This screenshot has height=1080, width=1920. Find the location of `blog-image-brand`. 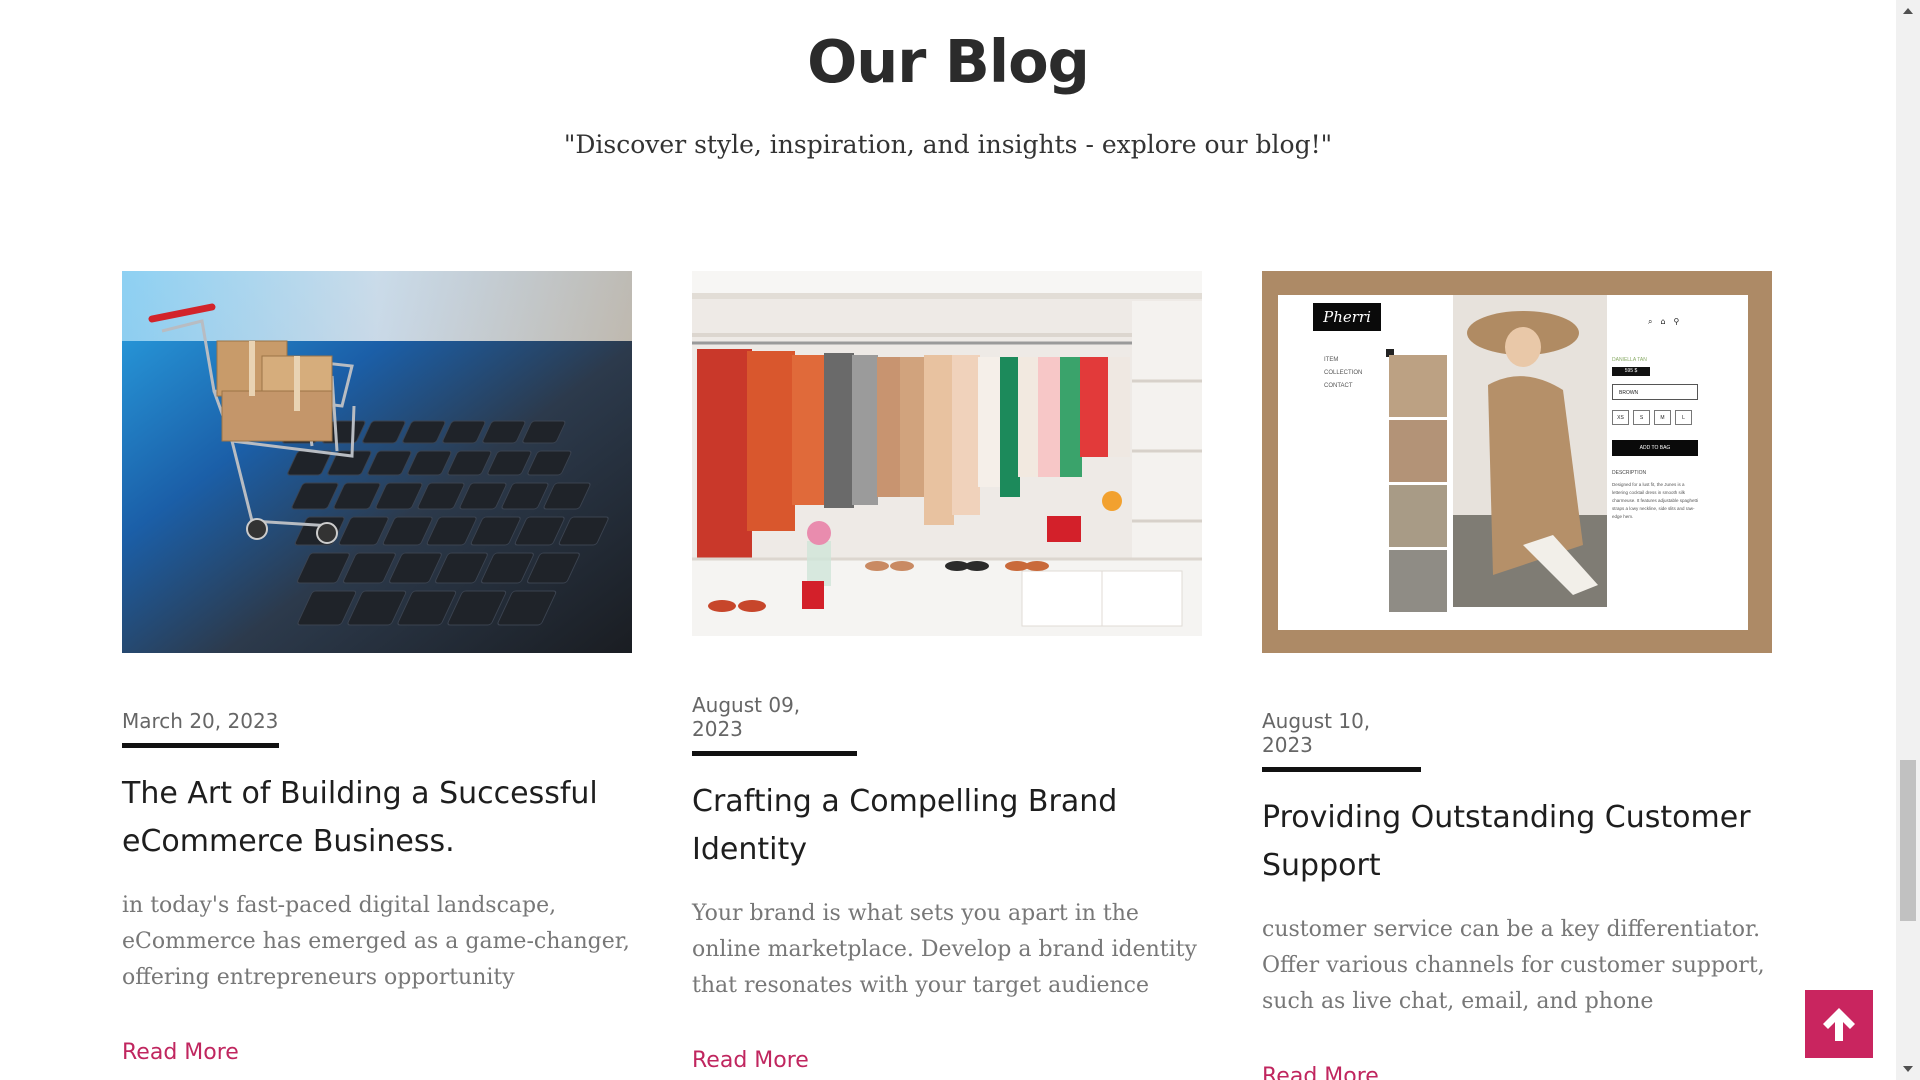

blog-image-brand is located at coordinates (947, 453).